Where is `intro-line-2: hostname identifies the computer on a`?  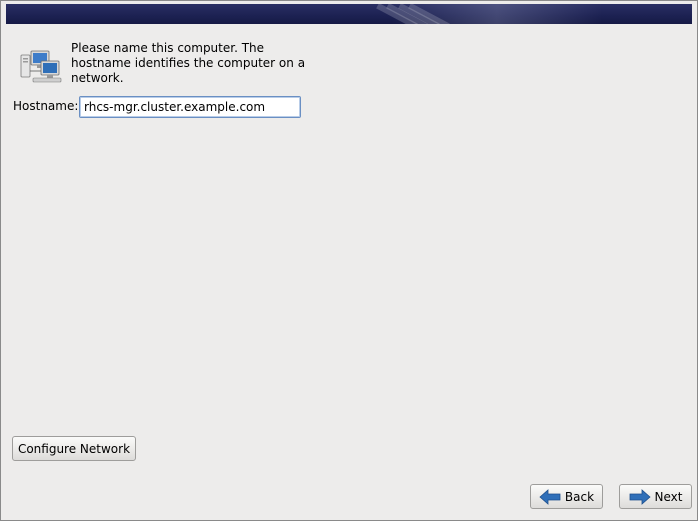 intro-line-2: hostname identifies the computer on a is located at coordinates (188, 63).